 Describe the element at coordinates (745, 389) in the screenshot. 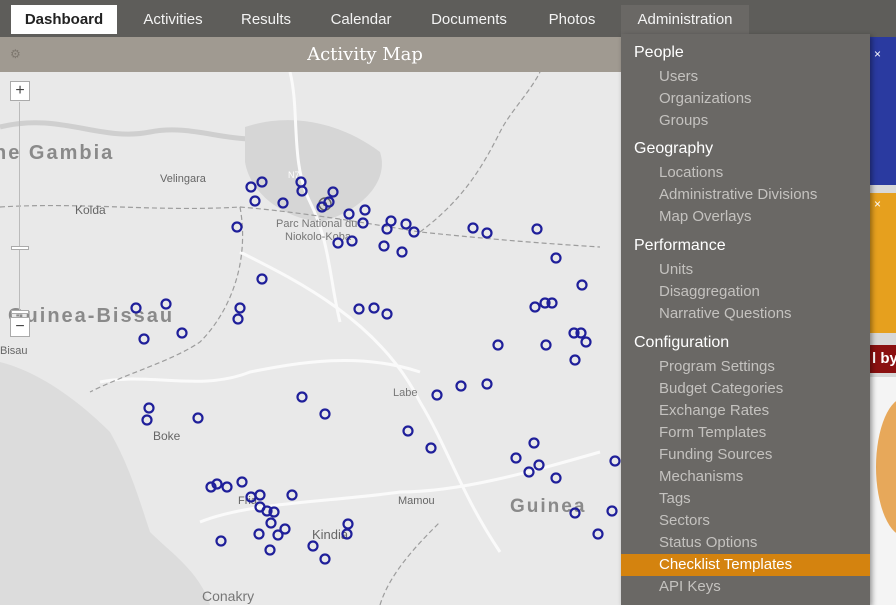

I see `menu-item-budget-categories: Budget Categories` at that location.